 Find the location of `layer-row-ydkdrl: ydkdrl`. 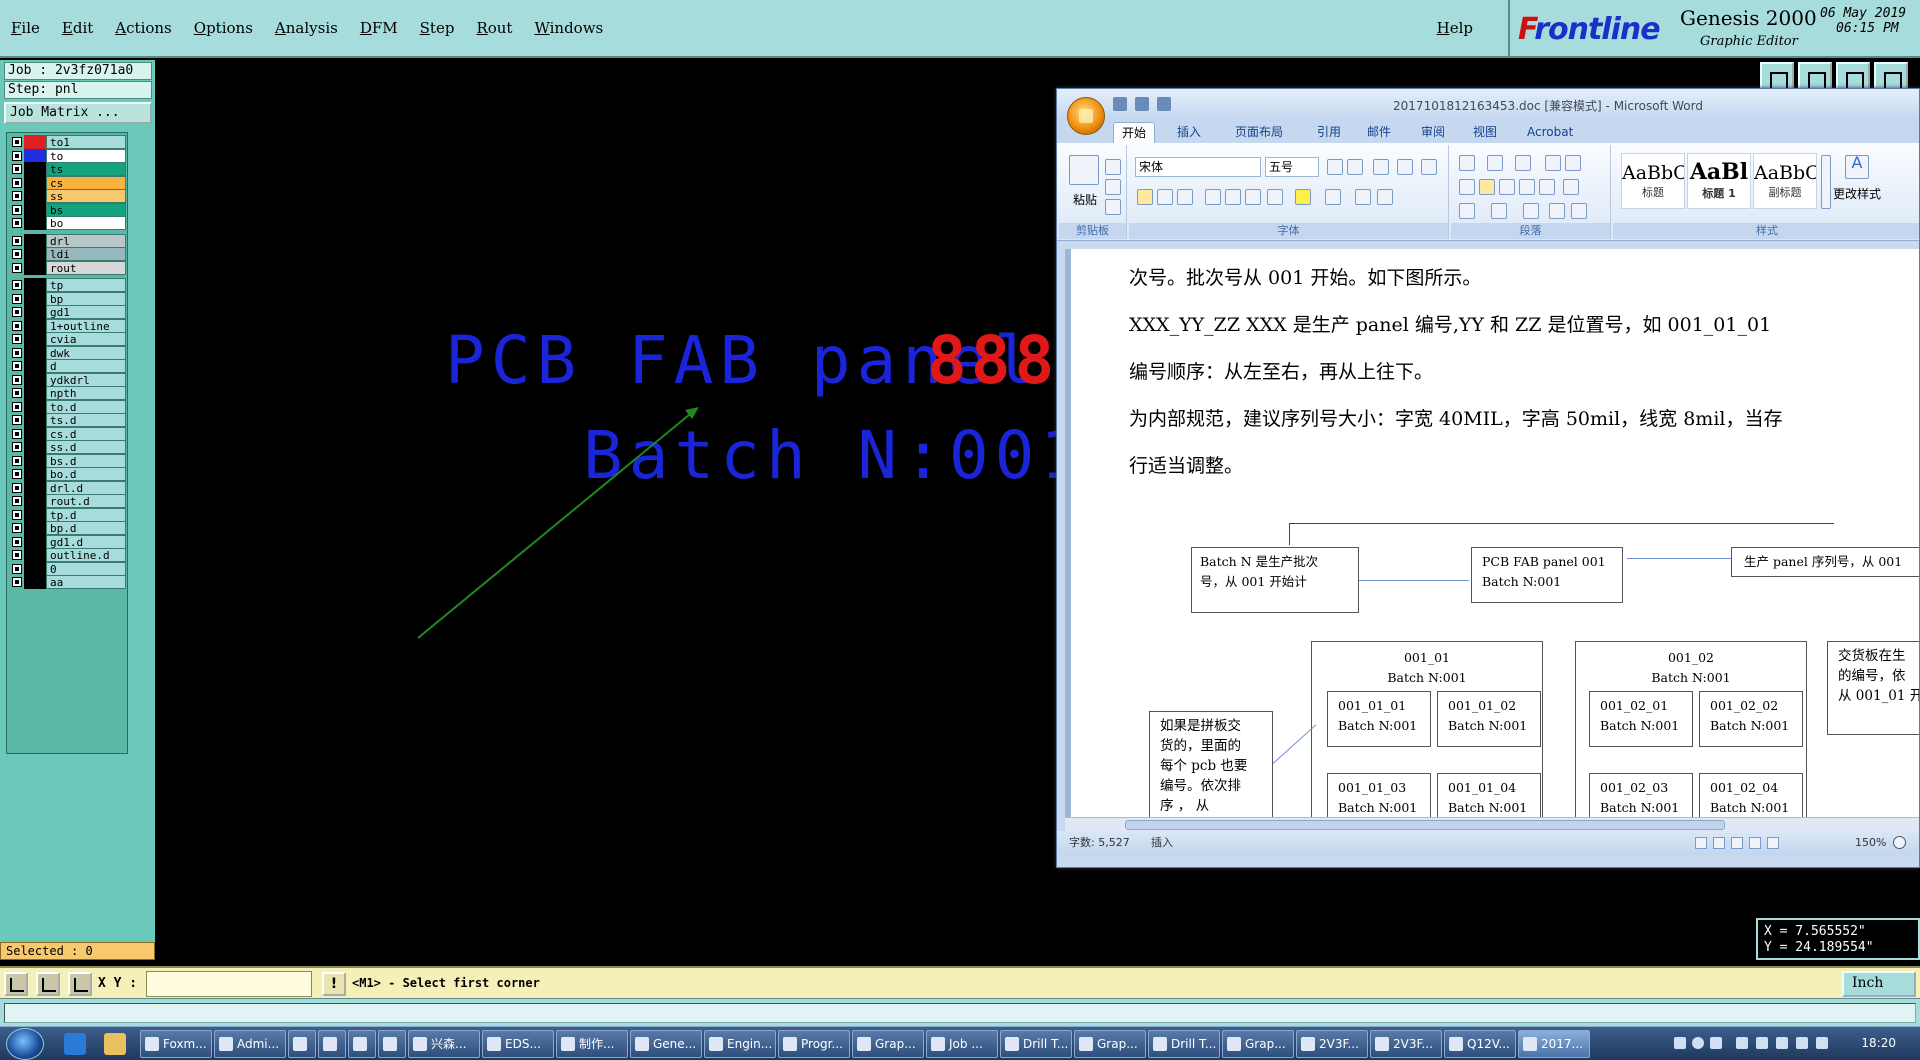

layer-row-ydkdrl: ydkdrl is located at coordinates (67, 379).